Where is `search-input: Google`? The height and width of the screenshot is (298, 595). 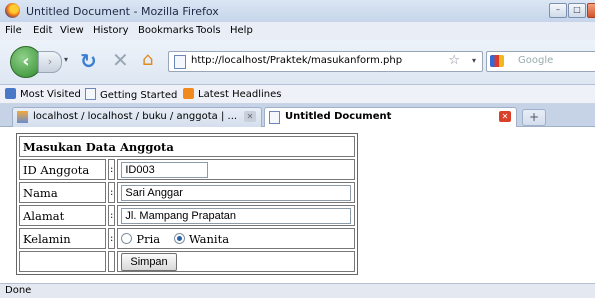 search-input: Google is located at coordinates (554, 61).